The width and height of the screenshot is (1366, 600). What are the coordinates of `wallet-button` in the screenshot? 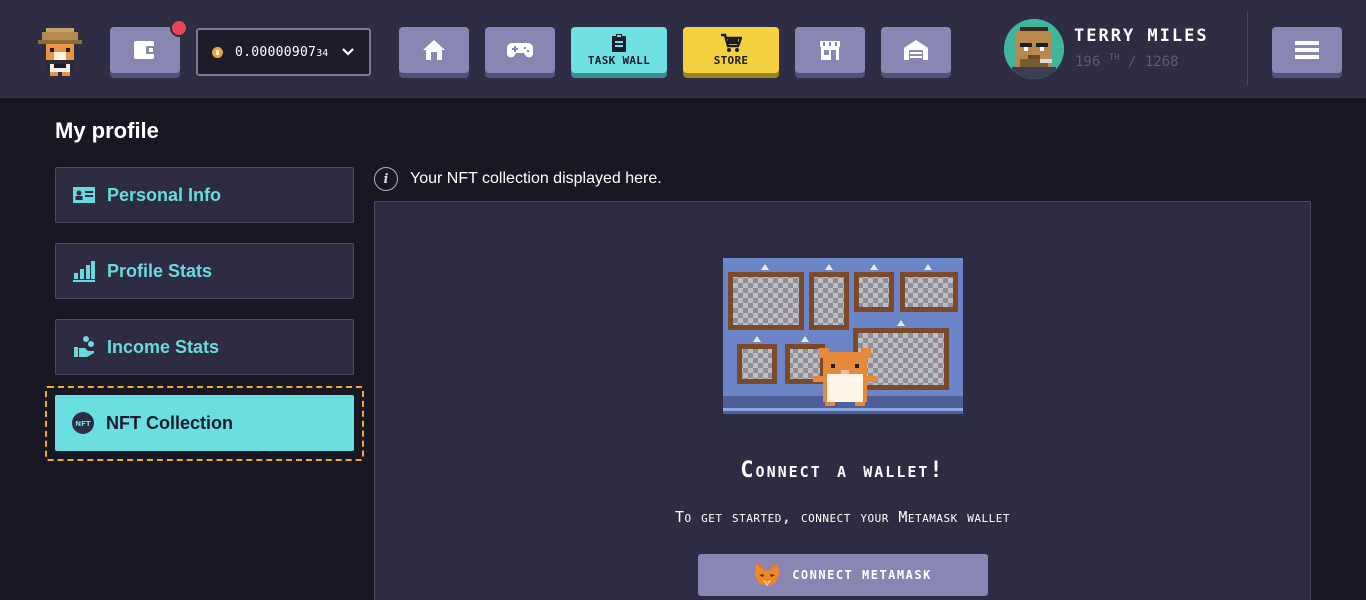 It's located at (149, 46).